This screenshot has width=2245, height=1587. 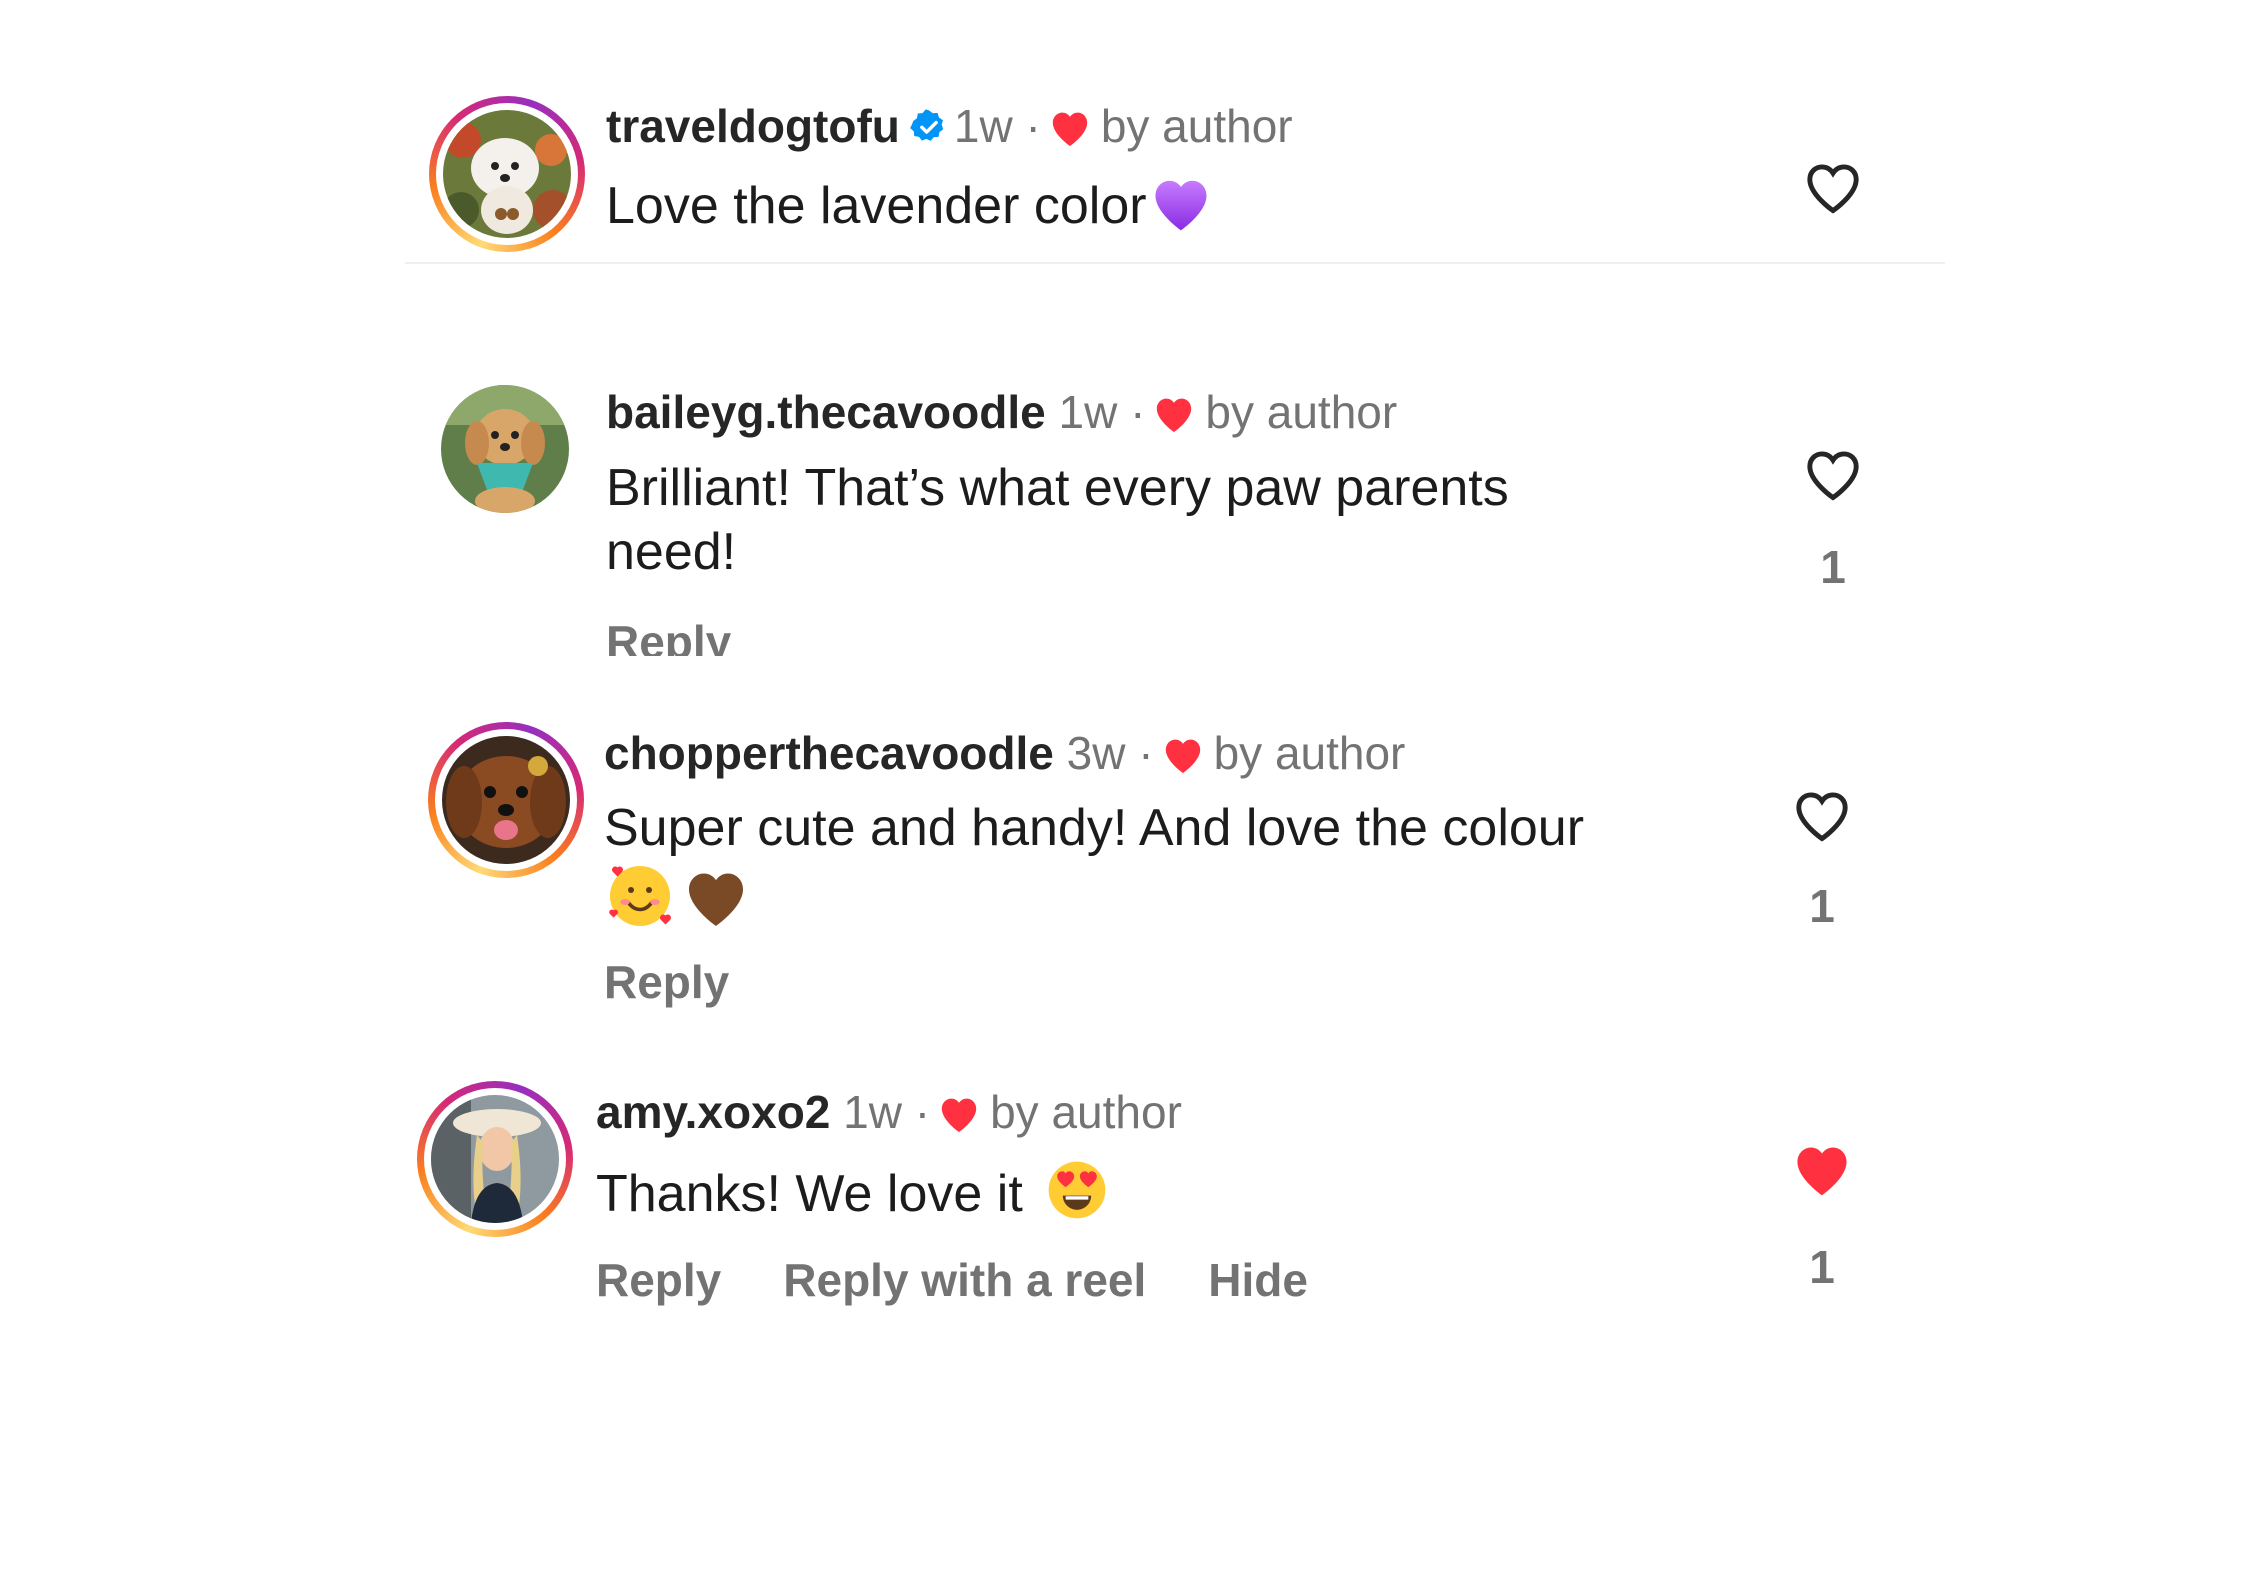 I want to click on comment-meta: baileyg.thecavoodle 1w · by author, so click(x=1001, y=415).